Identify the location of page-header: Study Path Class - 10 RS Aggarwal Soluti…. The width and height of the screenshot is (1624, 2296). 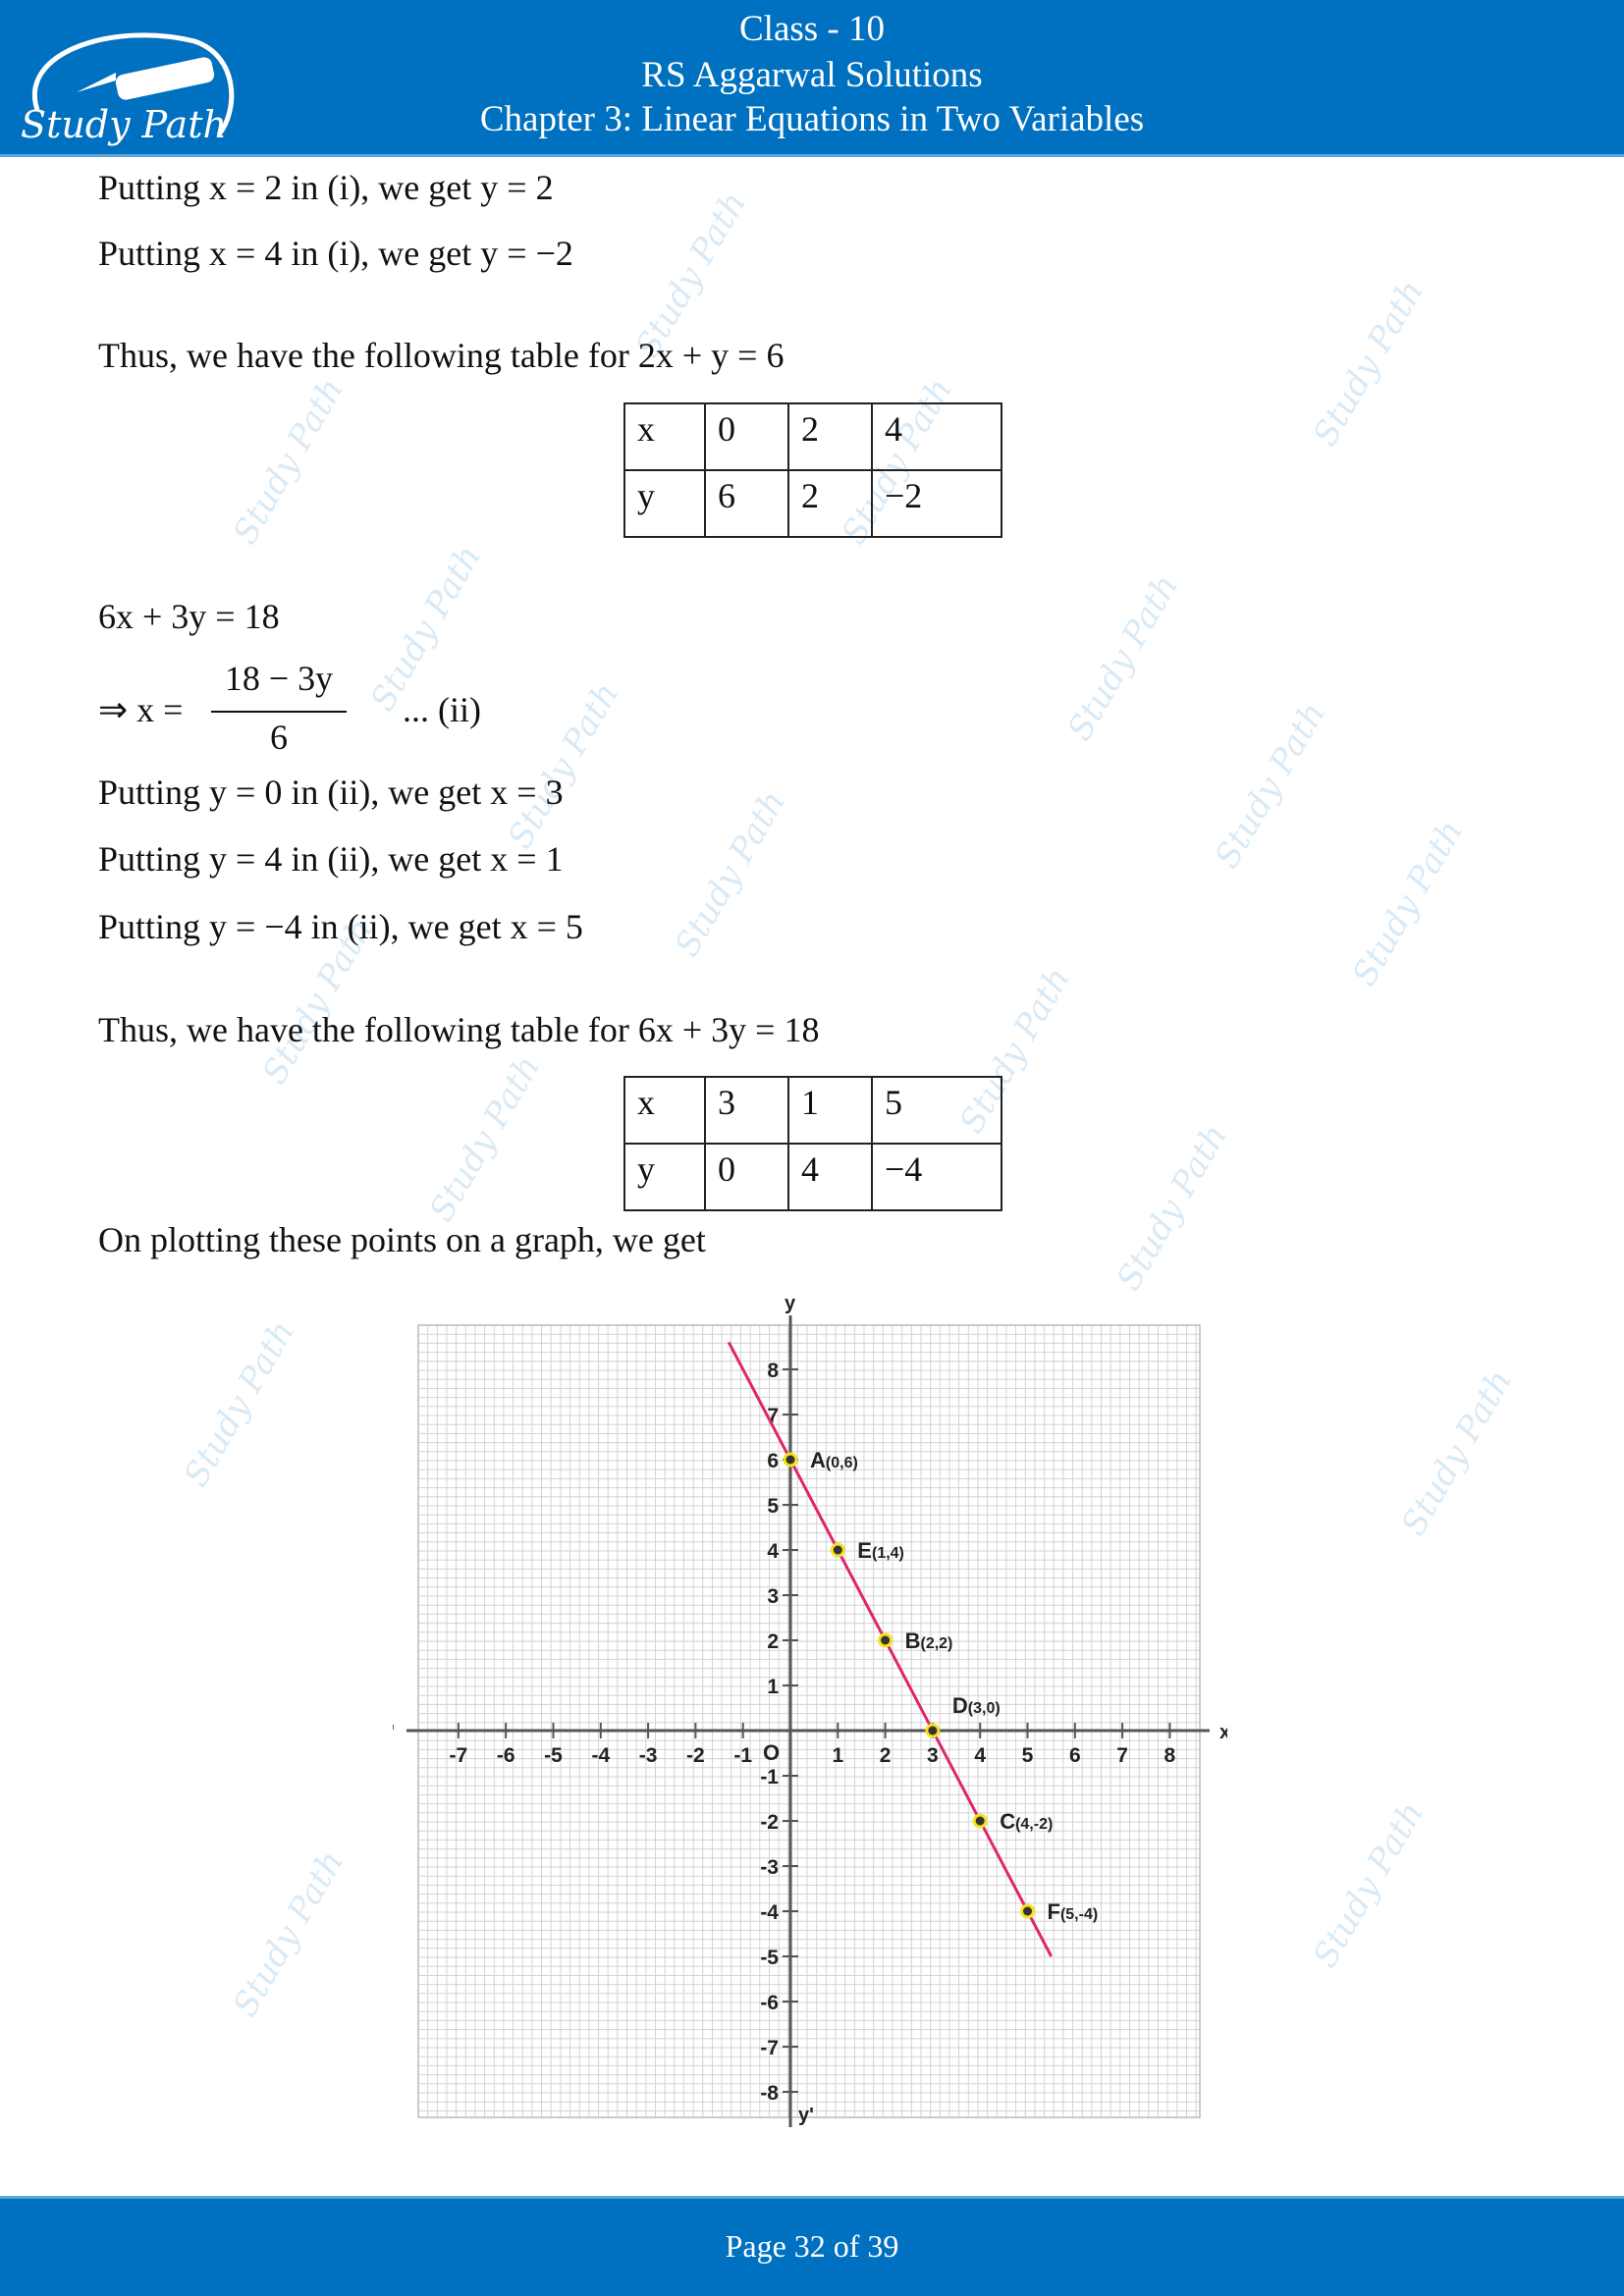
(812, 78).